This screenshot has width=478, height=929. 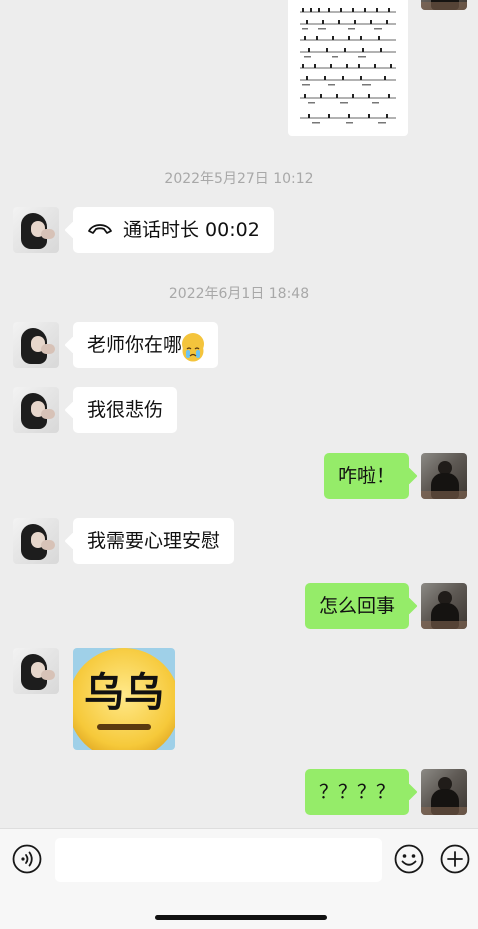 What do you see at coordinates (124, 693) in the screenshot?
I see `sticker-text: 乌乌` at bounding box center [124, 693].